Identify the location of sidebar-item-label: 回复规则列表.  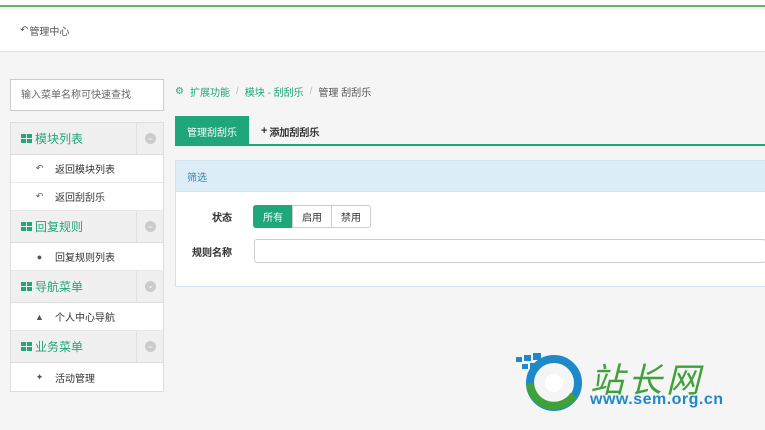
(85, 258).